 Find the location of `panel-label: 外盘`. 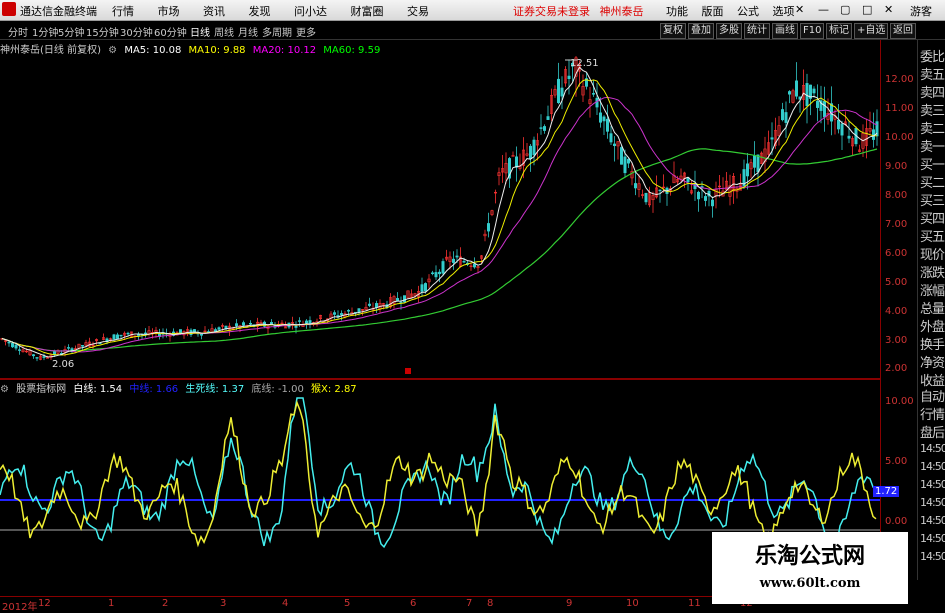

panel-label: 外盘 is located at coordinates (932, 327).